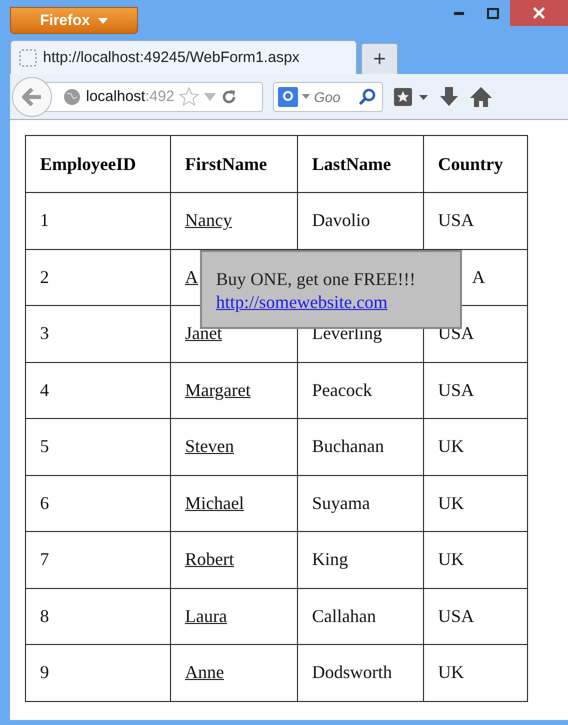 This screenshot has width=568, height=725. What do you see at coordinates (361, 503) in the screenshot?
I see `table-cell: Suyama` at bounding box center [361, 503].